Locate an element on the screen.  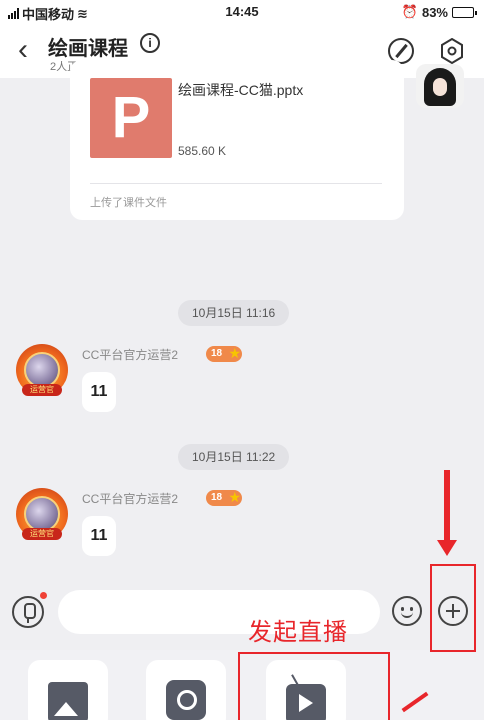
file-upload-note: 上传了课件文件 is located at coordinates (128, 203).